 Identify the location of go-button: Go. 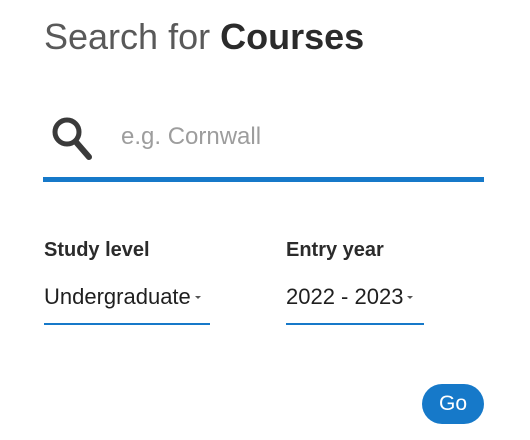
(453, 404).